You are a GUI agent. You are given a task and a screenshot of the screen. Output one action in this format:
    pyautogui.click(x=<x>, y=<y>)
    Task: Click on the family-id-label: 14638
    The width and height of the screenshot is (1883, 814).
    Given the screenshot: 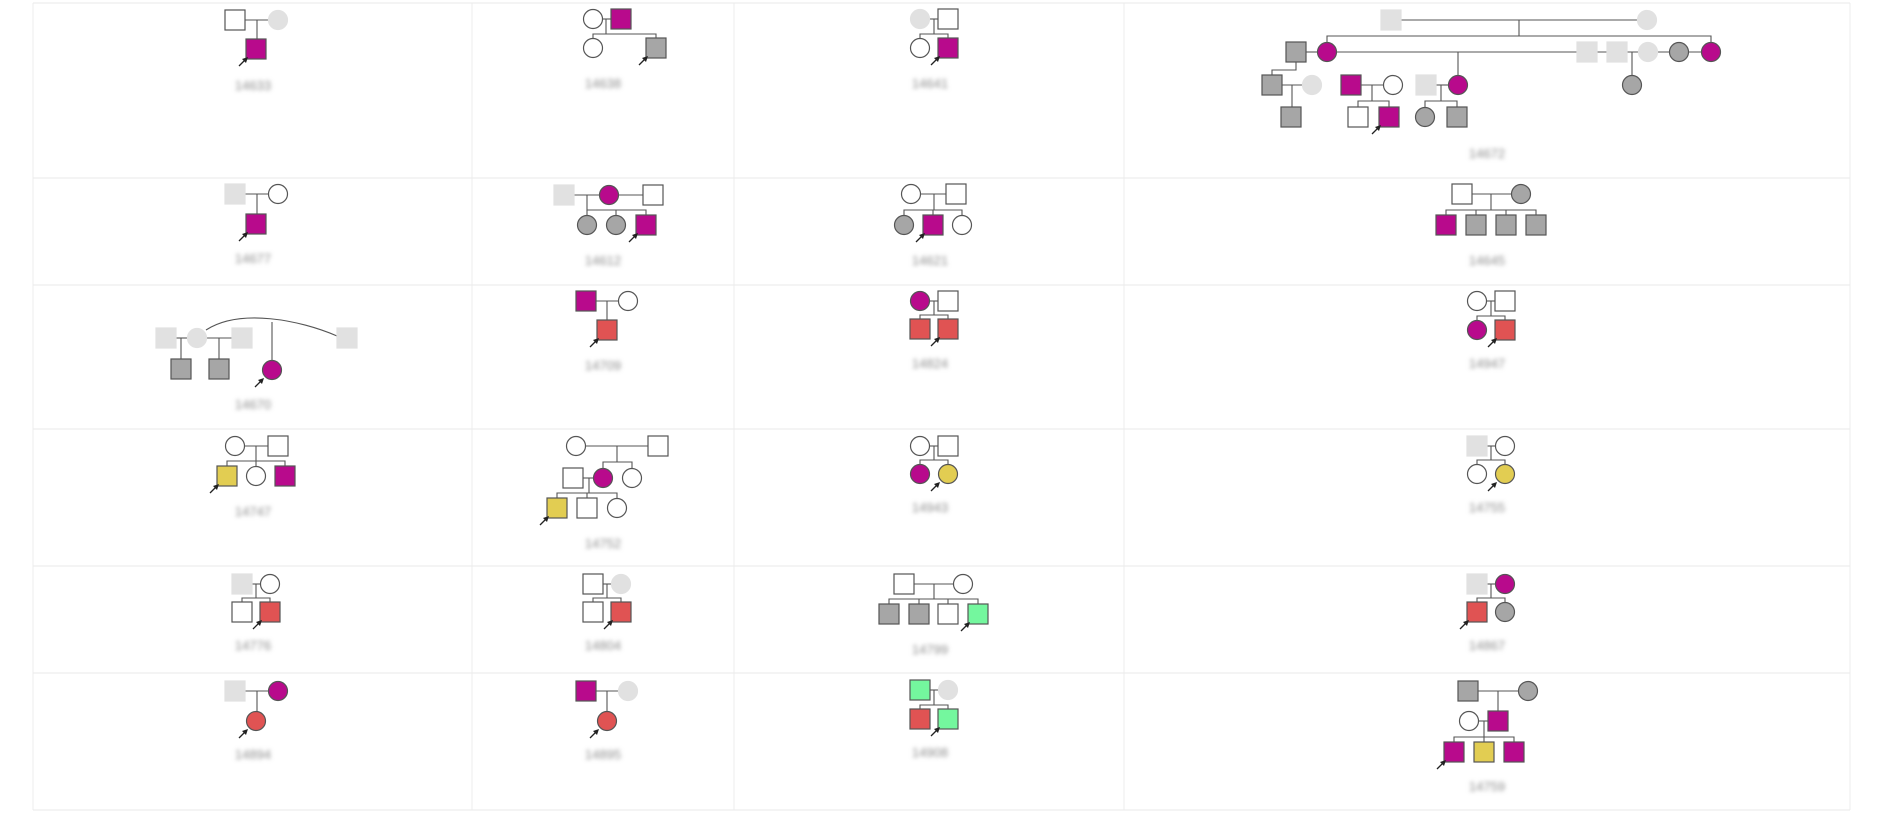 What is the action you would take?
    pyautogui.click(x=603, y=83)
    